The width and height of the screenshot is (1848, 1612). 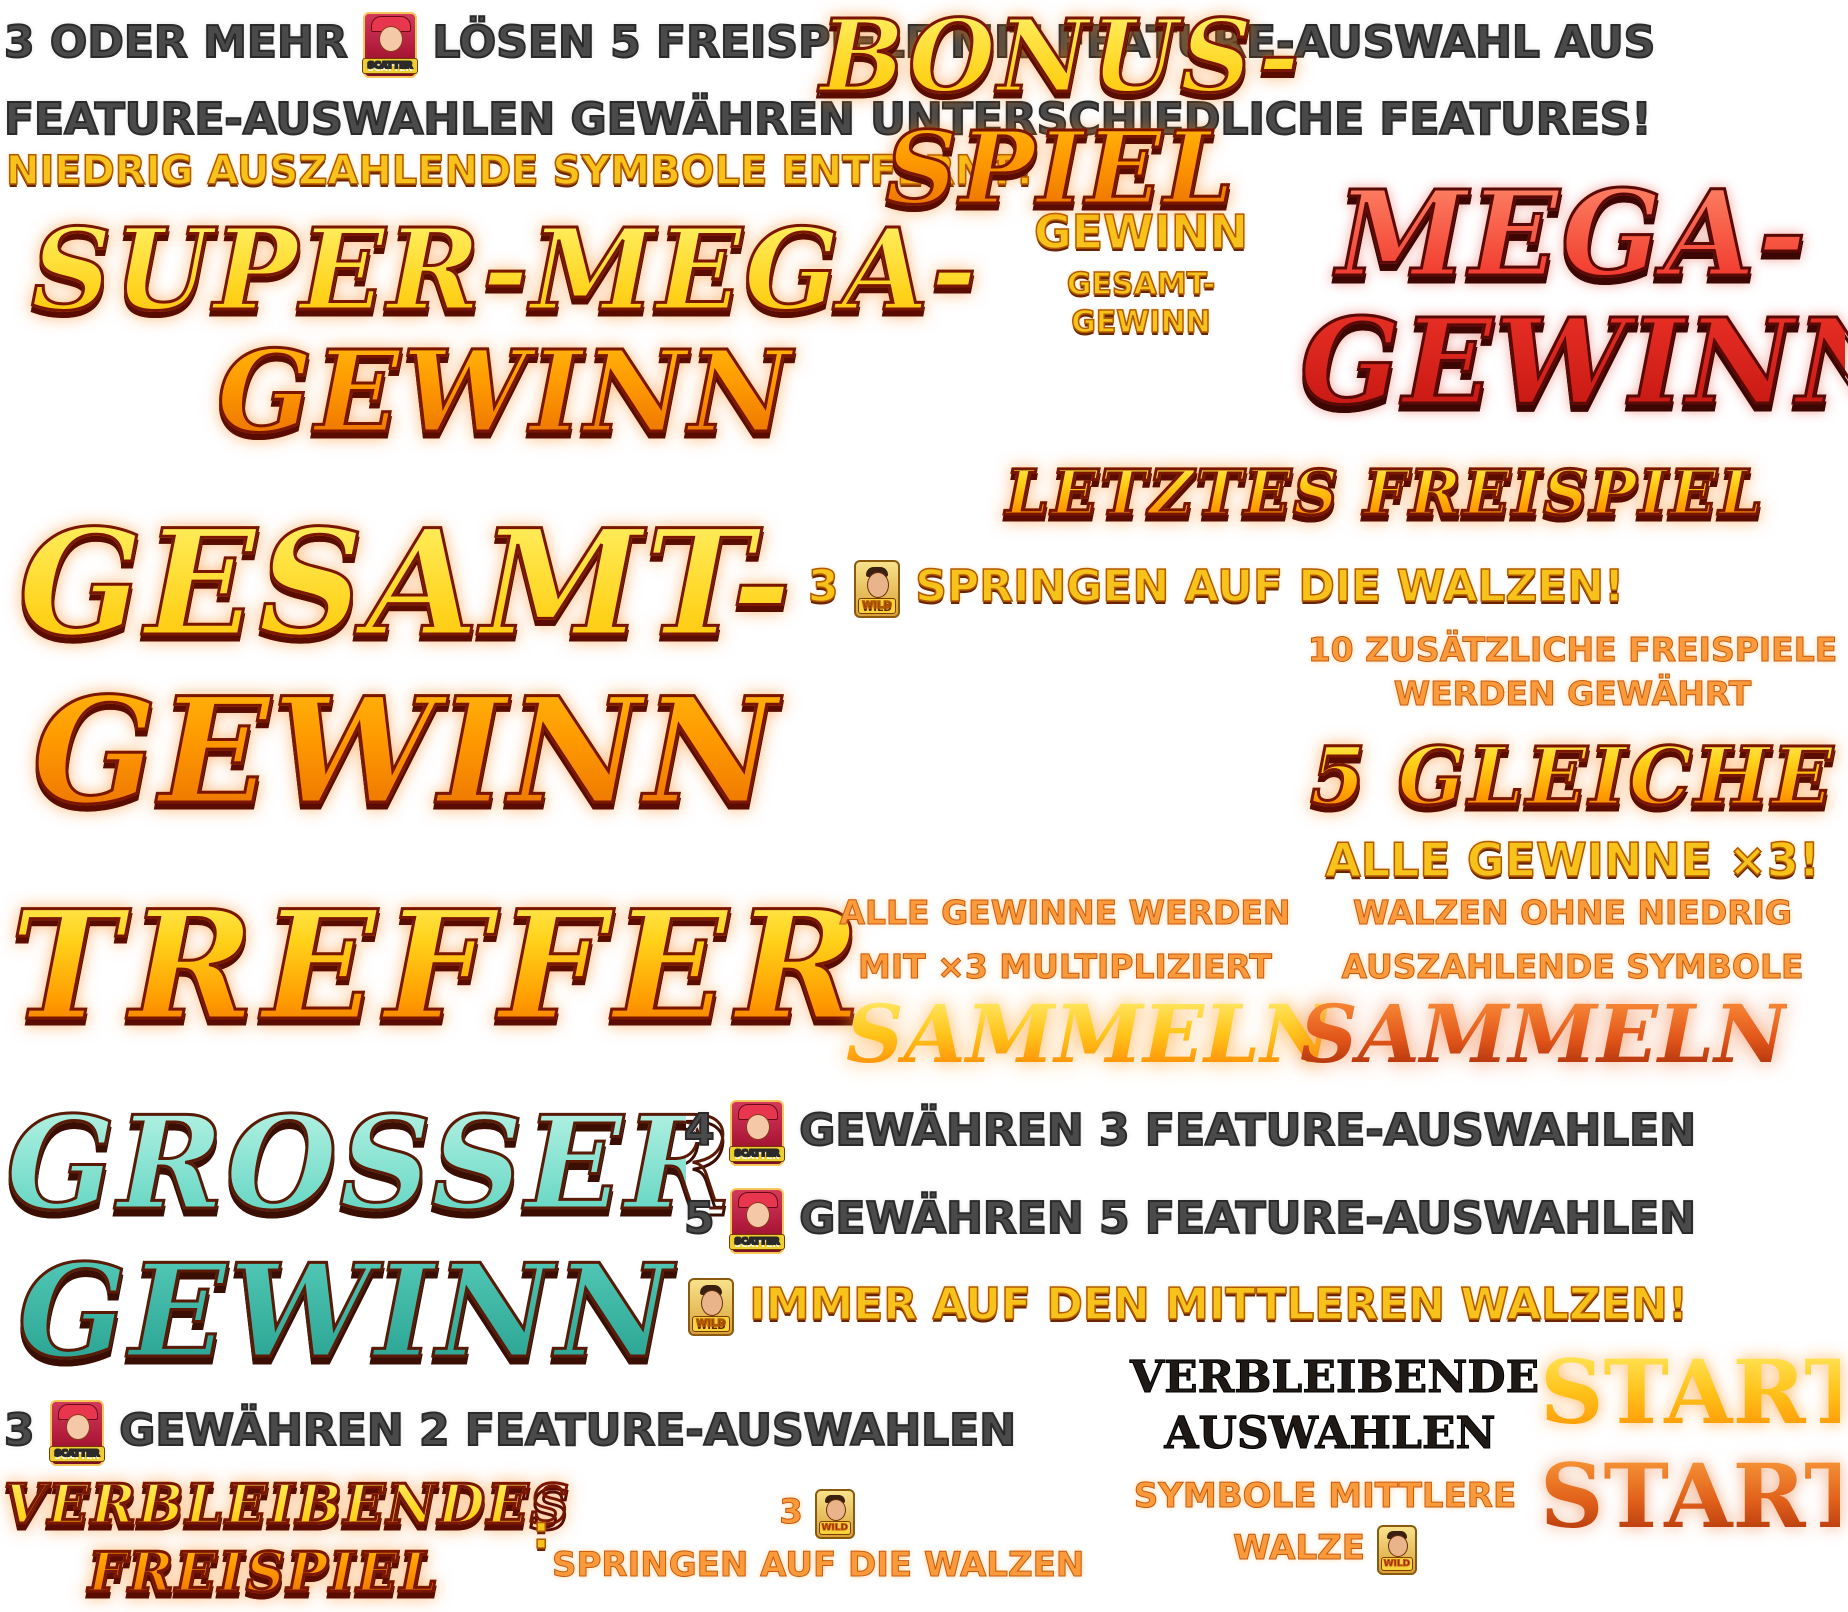 What do you see at coordinates (1694, 1496) in the screenshot?
I see `start-red-button-label: START` at bounding box center [1694, 1496].